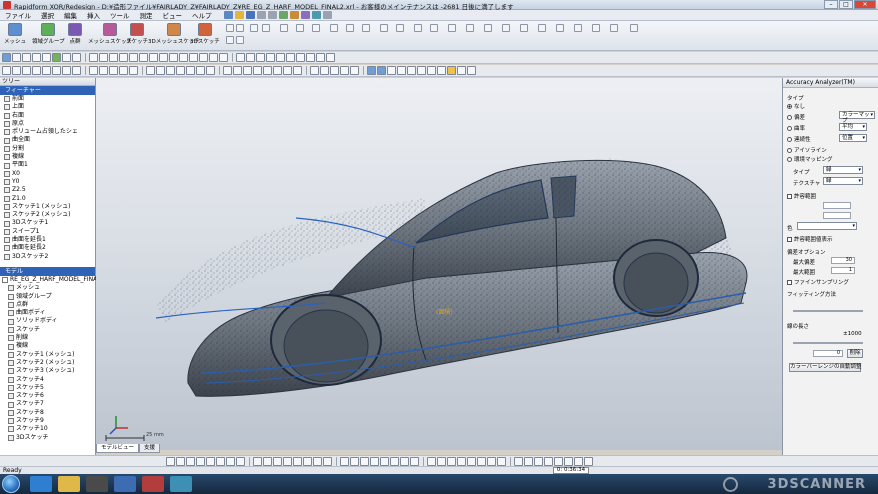 The height and width of the screenshot is (494, 878). What do you see at coordinates (560, 28) in the screenshot?
I see `thicken-tool-icon` at bounding box center [560, 28].